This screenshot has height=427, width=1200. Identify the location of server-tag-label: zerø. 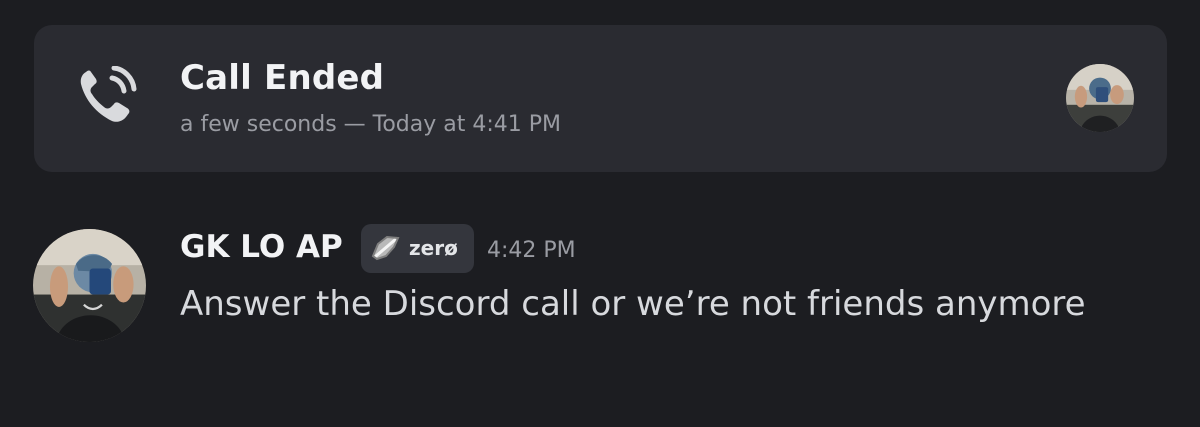
(433, 248).